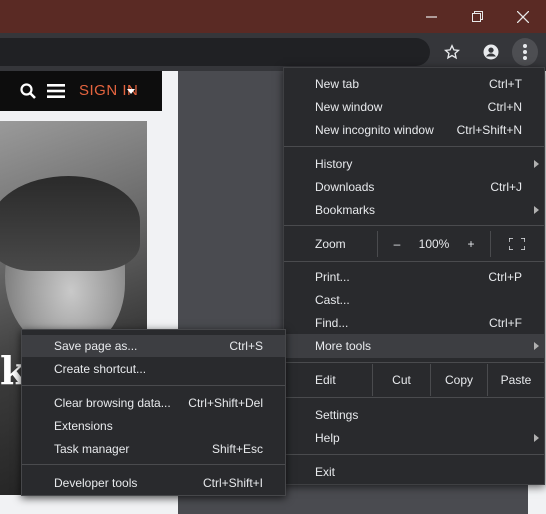  Describe the element at coordinates (349, 107) in the screenshot. I see `menu-label: New window` at that location.